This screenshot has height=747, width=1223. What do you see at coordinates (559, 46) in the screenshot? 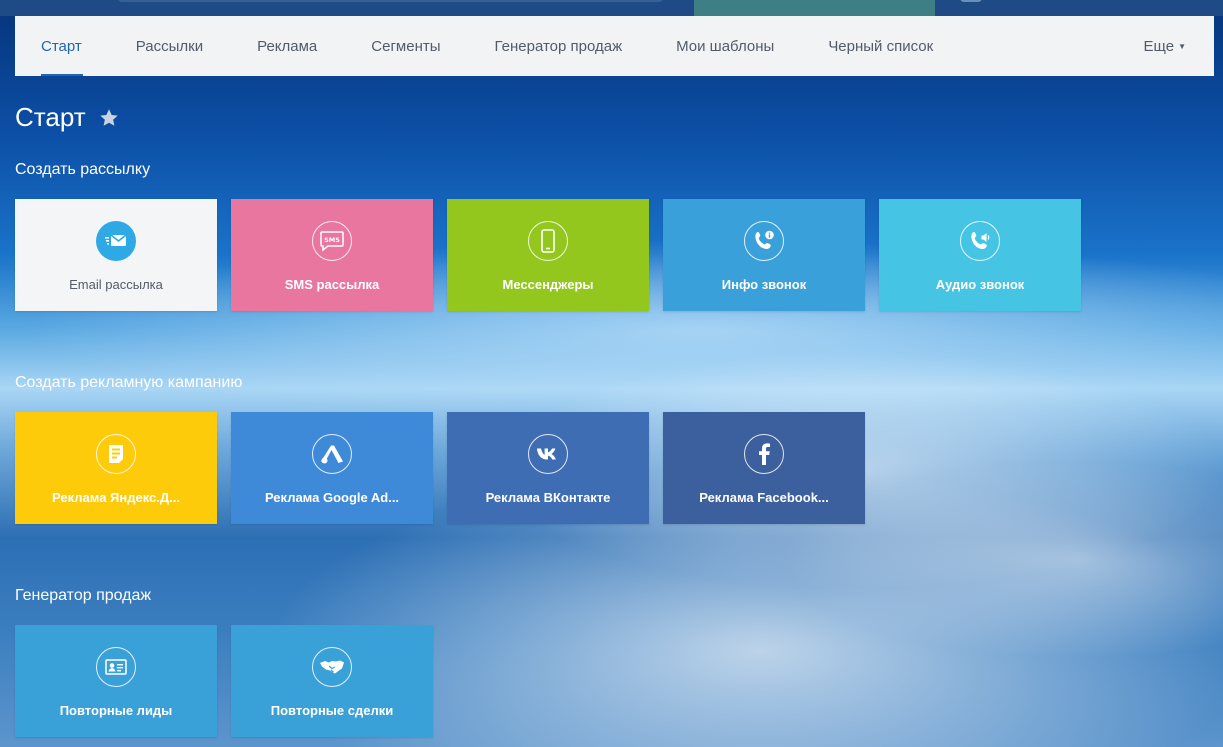
I see `tab-sales-generator: Генератор продаж` at bounding box center [559, 46].